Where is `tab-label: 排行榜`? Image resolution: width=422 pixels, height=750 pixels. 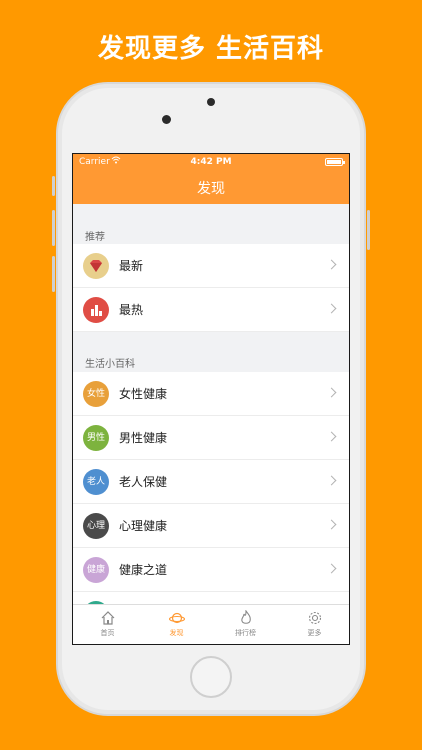
tab-label: 排行榜 is located at coordinates (245, 633).